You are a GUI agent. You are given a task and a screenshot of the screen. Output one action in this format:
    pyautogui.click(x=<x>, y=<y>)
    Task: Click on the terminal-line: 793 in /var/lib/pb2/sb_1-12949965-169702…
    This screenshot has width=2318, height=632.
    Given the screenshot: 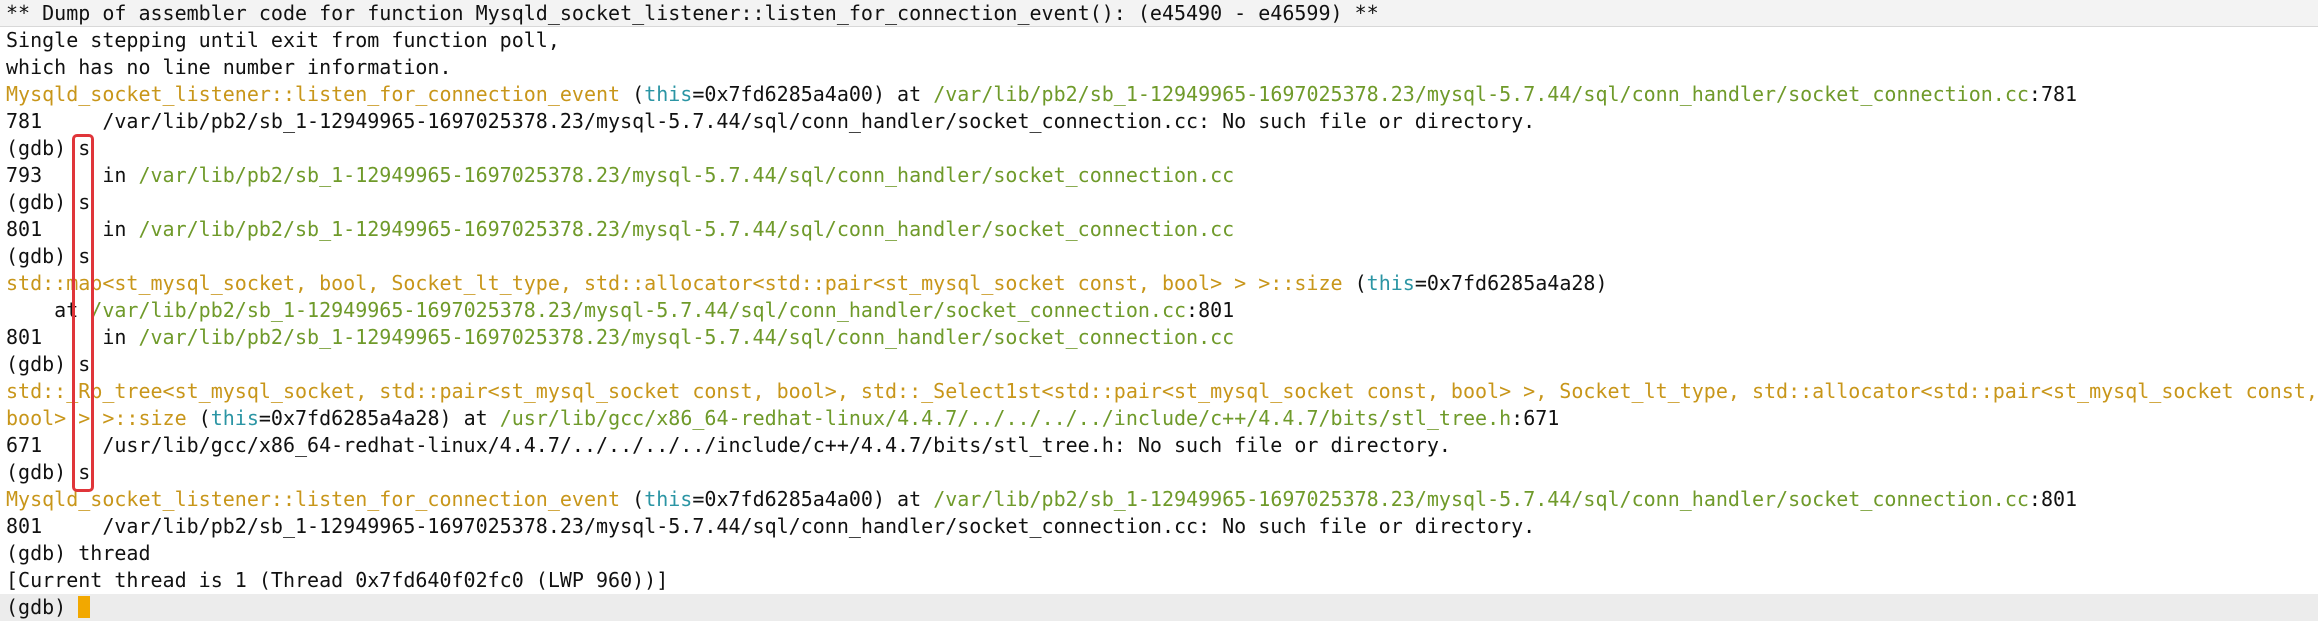 What is the action you would take?
    pyautogui.click(x=1159, y=175)
    